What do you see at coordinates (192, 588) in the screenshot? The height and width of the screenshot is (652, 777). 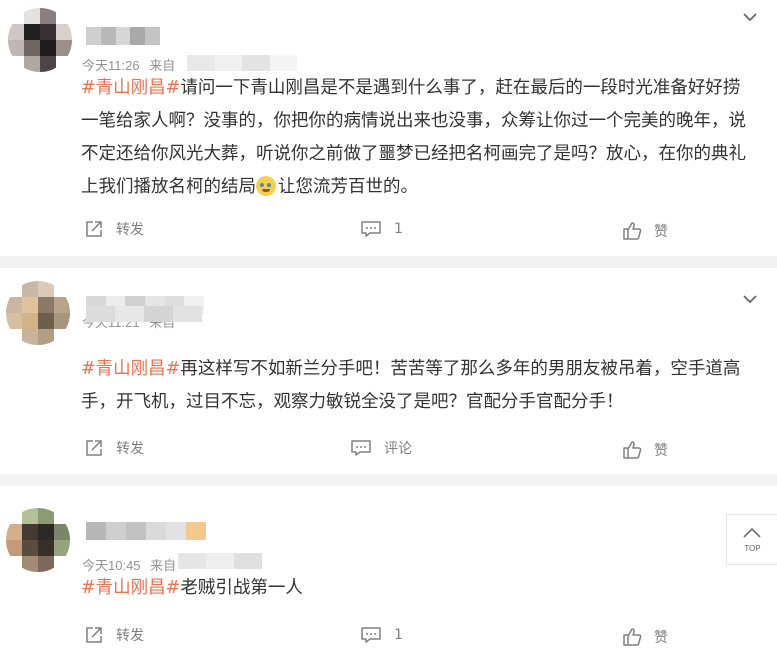 I see `comment-text: #青山刚昌#老贼引战第一人` at bounding box center [192, 588].